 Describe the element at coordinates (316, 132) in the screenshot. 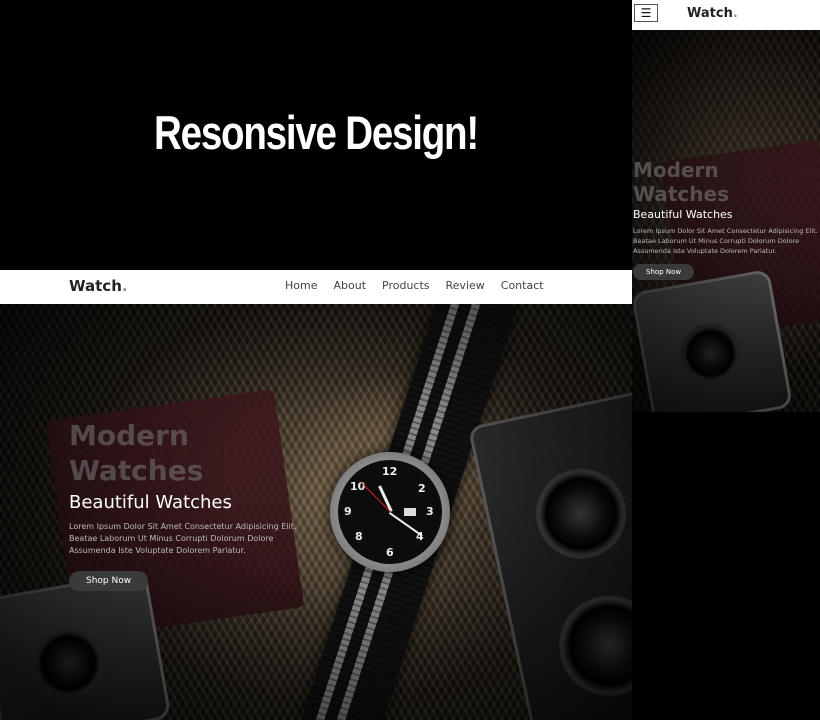

I see `banner-title: Resonsive Design!` at that location.